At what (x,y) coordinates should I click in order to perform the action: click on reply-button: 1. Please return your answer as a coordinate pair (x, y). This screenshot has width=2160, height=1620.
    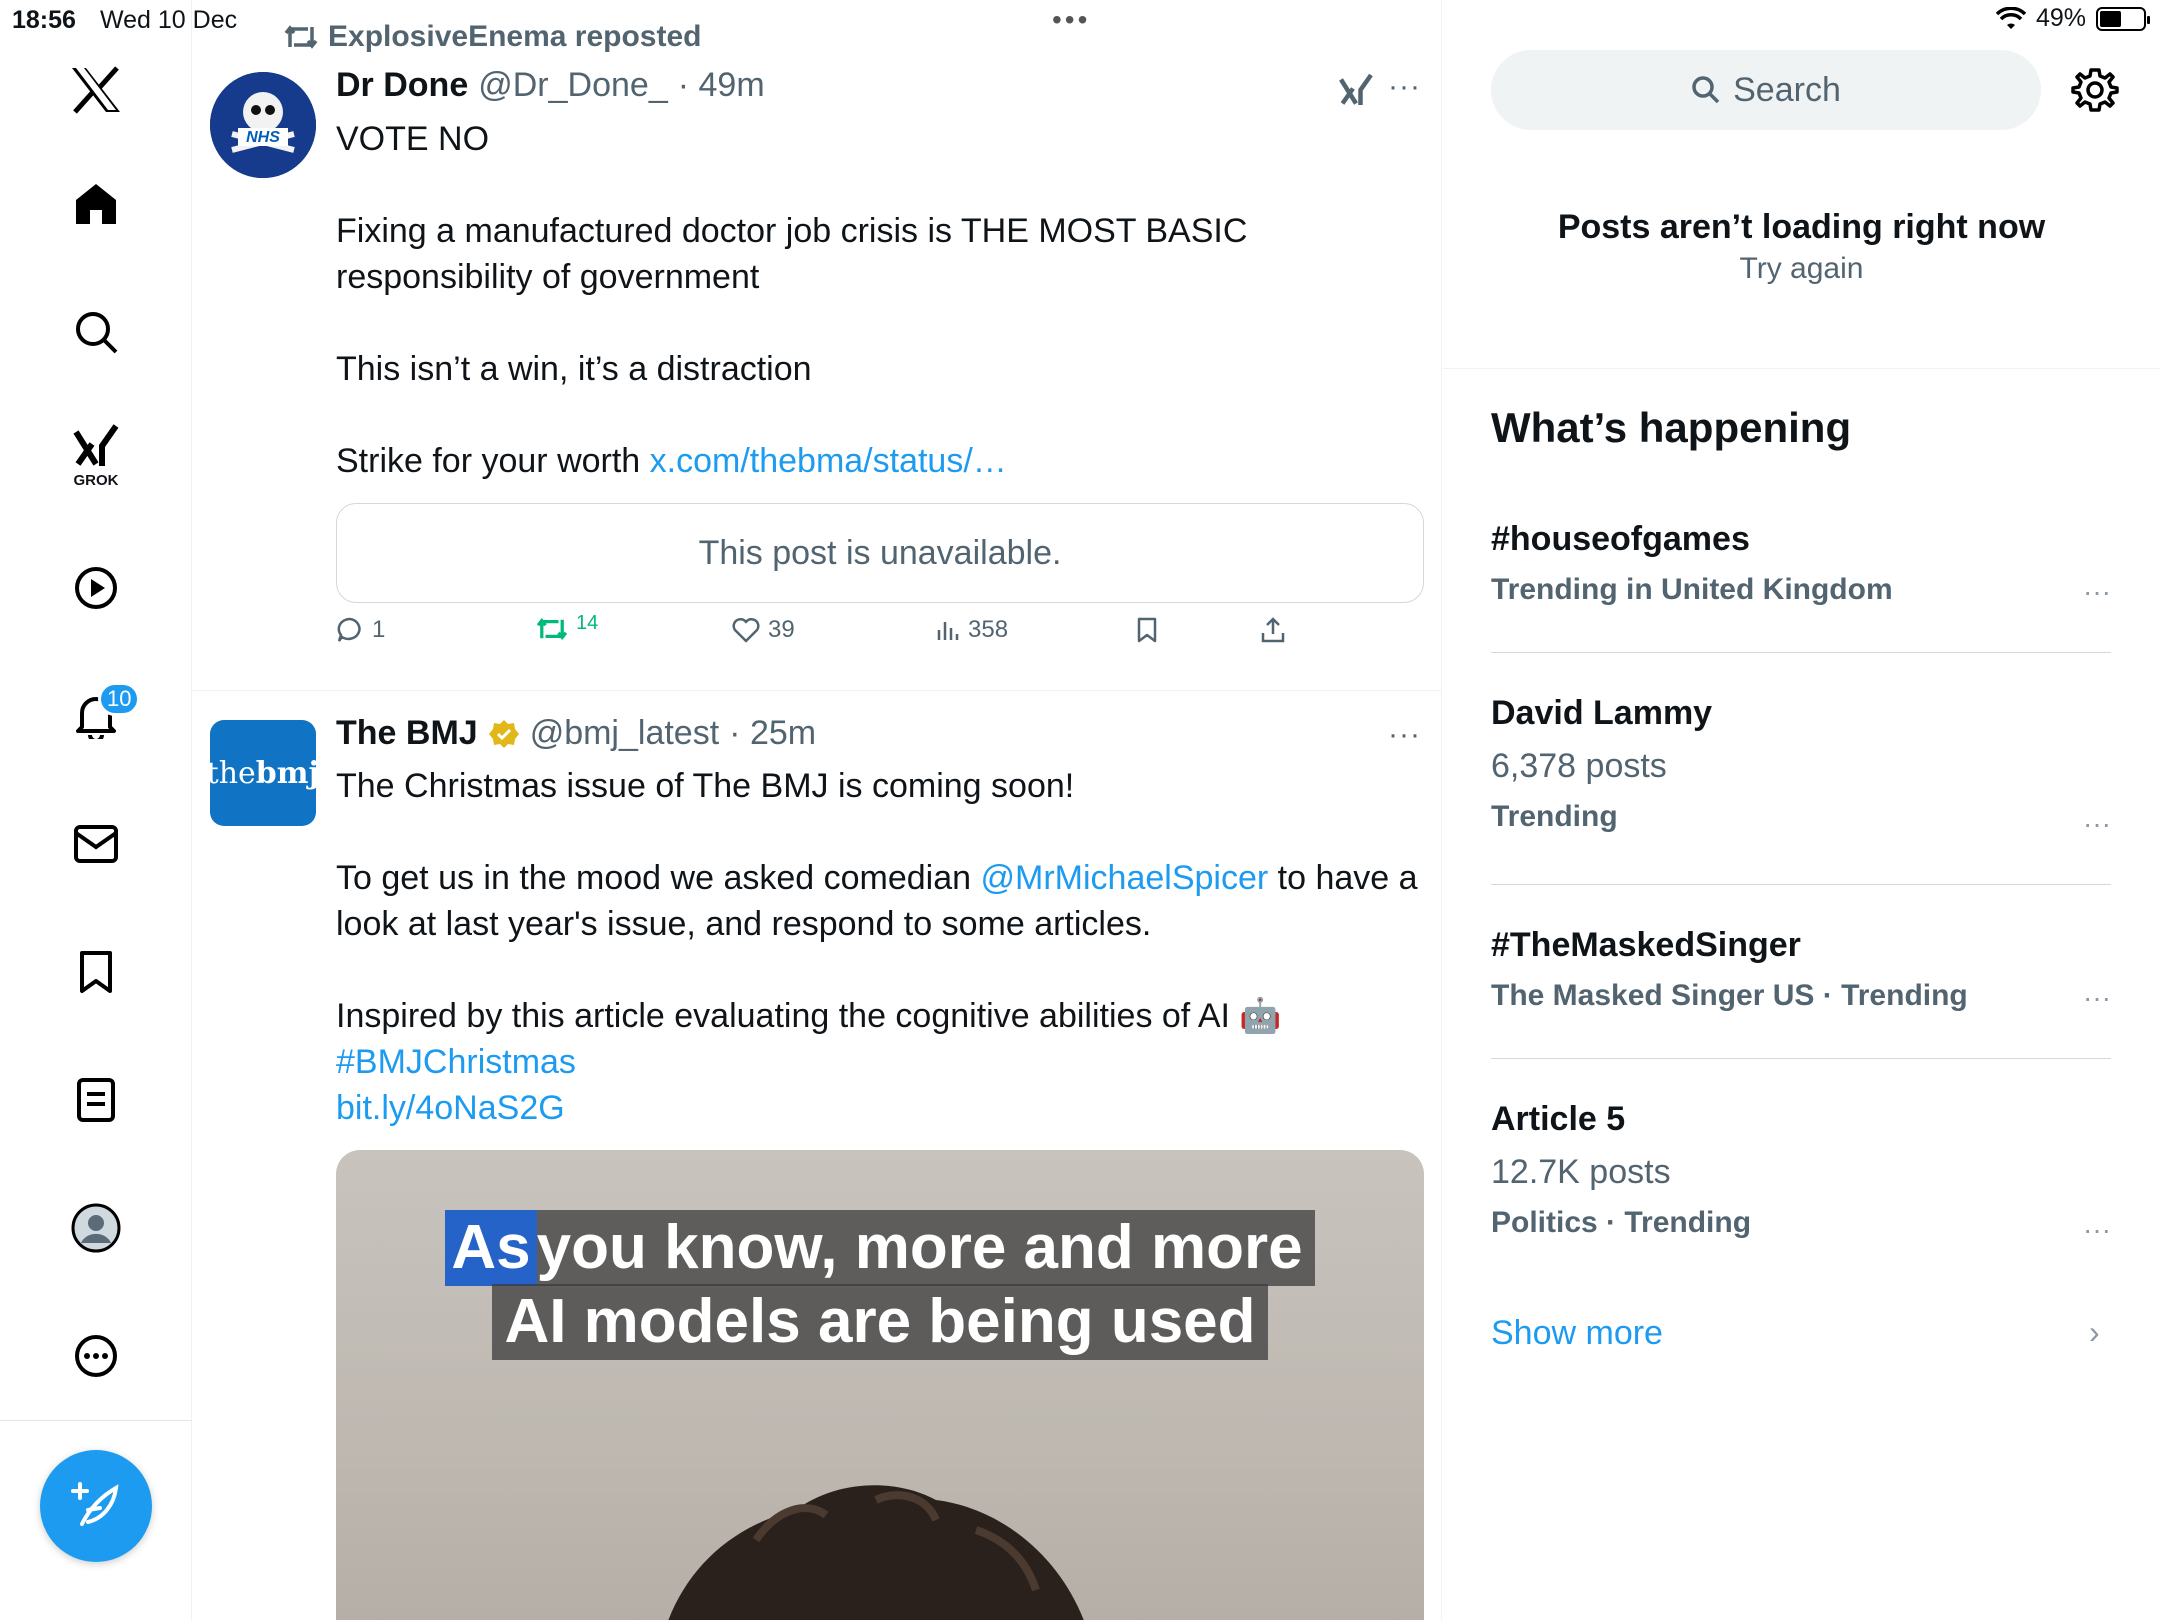
    Looking at the image, I should click on (360, 630).